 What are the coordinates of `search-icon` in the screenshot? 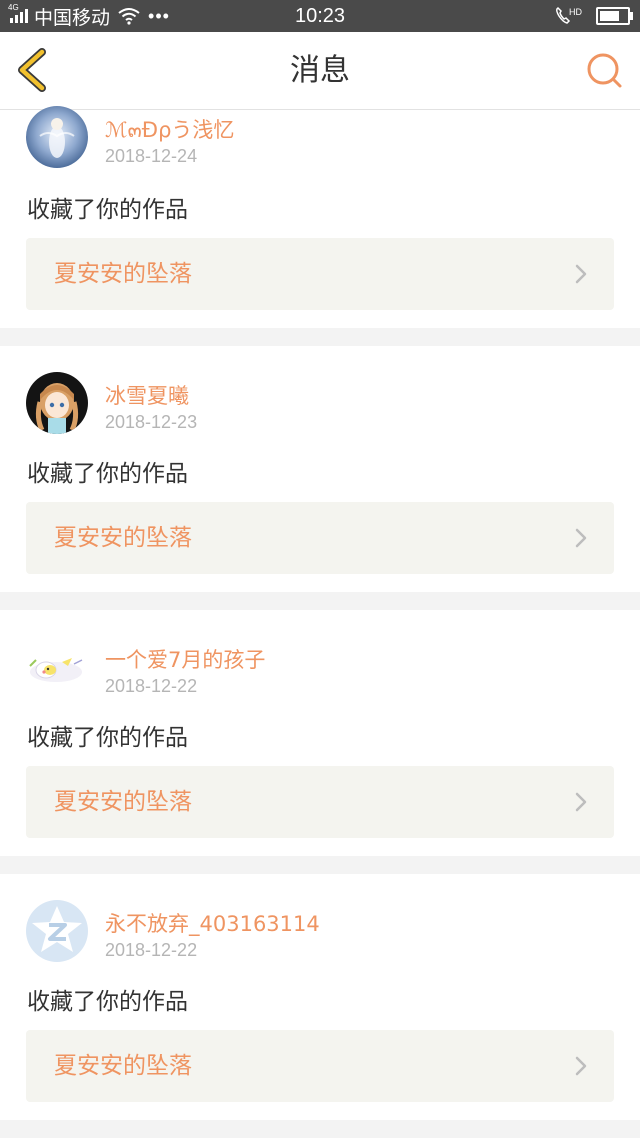 It's located at (605, 71).